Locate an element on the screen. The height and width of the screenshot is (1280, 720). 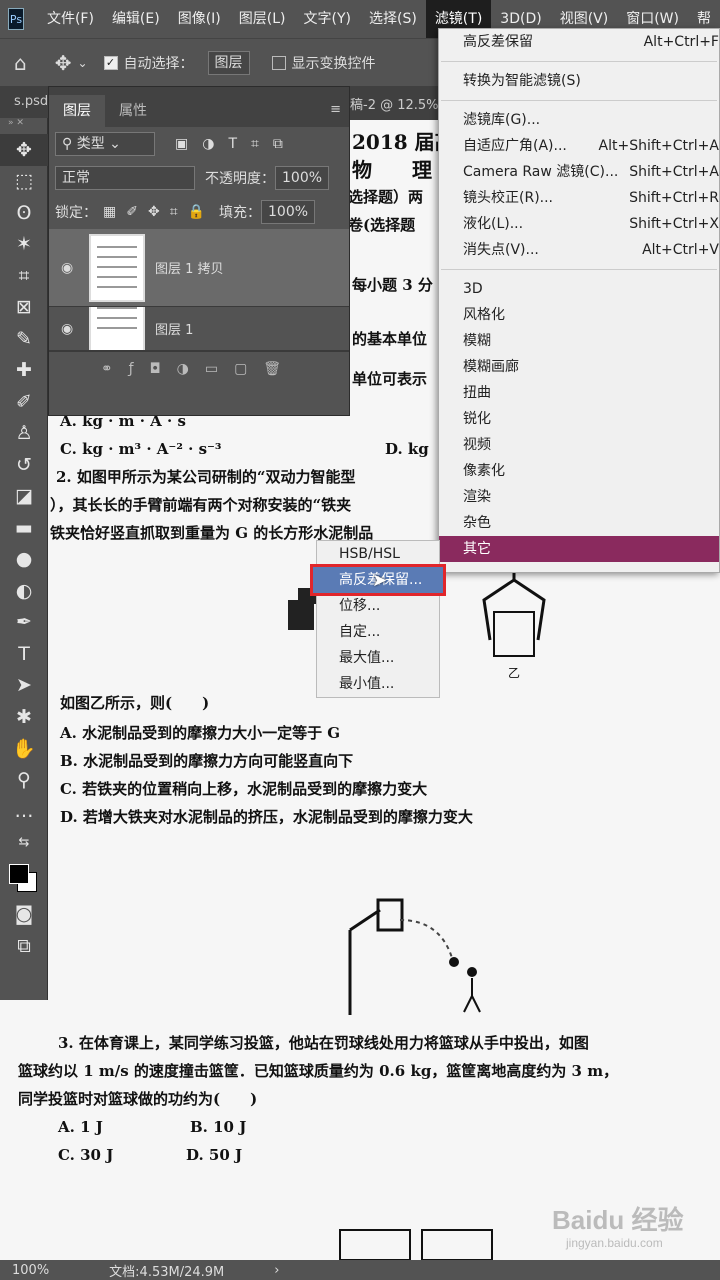
layer-actions-bar: ⚭ƒ◘◑▭▢🗑 is located at coordinates (199, 368).